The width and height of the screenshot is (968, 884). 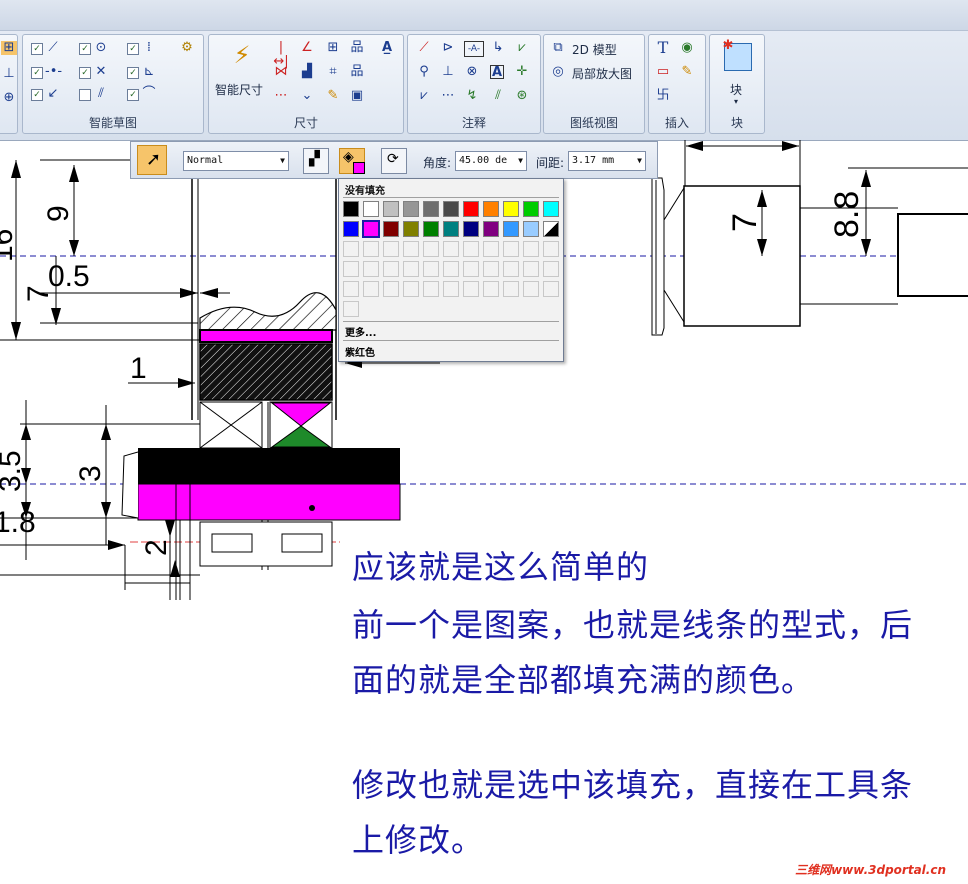 I want to click on no-fill-option: 没有填充, so click(x=365, y=189).